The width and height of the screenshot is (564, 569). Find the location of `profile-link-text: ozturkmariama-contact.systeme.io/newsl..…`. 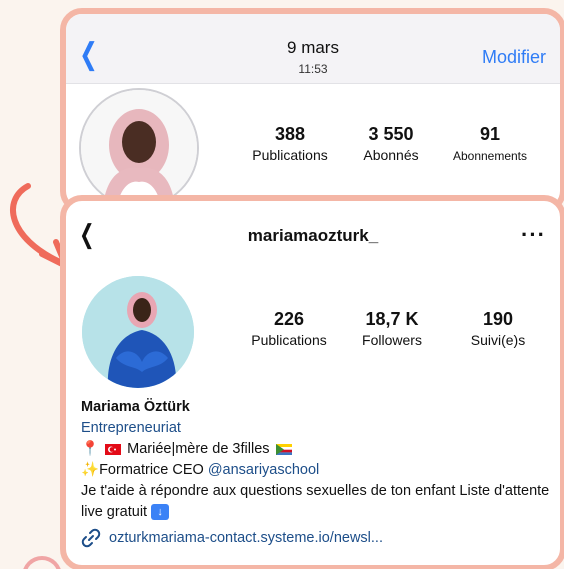

profile-link-text: ozturkmariama-contact.systeme.io/newsl..… is located at coordinates (246, 538).